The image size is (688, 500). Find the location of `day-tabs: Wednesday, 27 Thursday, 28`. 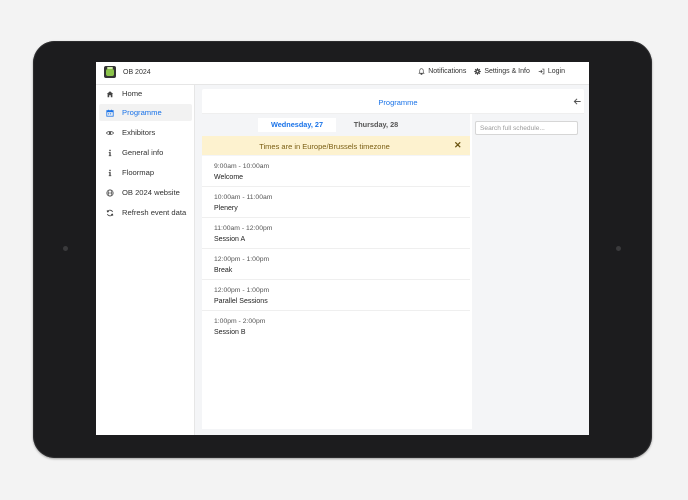

day-tabs: Wednesday, 27 Thursday, 28 is located at coordinates (336, 125).